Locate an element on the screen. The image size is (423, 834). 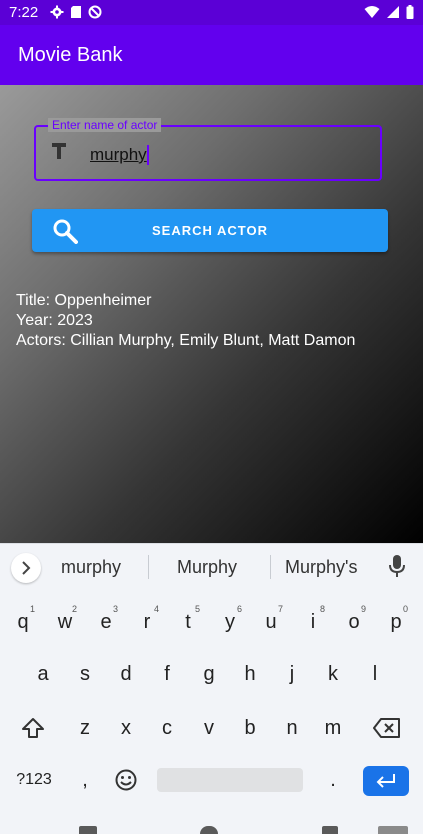
emoji-icon is located at coordinates (126, 780).